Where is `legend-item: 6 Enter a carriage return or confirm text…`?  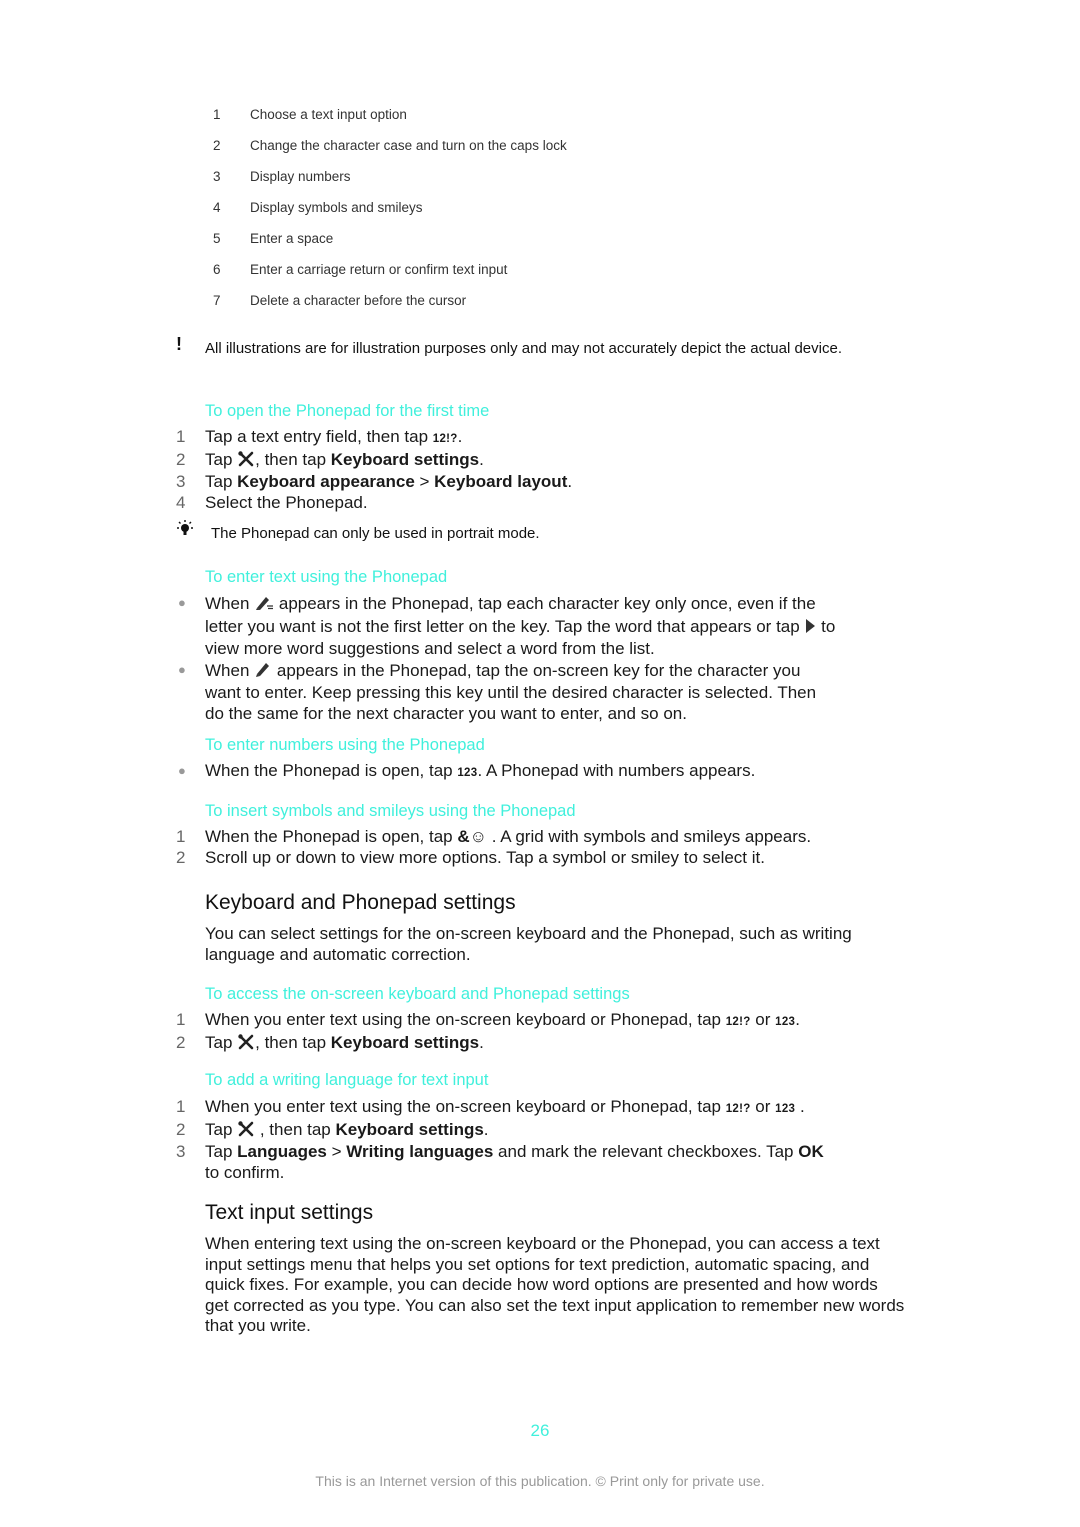 legend-item: 6 Enter a carriage return or confirm text… is located at coordinates (360, 269).